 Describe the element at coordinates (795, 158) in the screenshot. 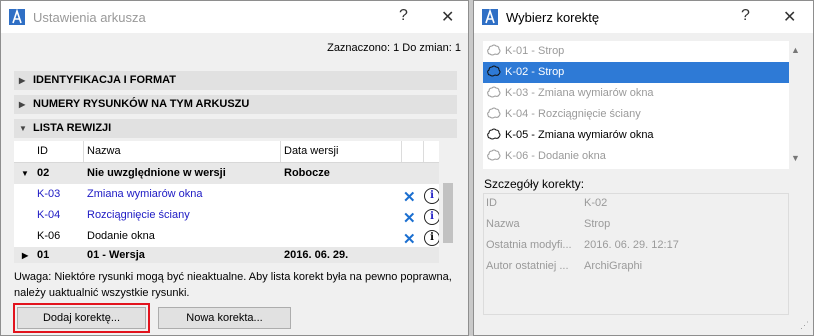

I see `scroll-down-icon: ▼` at that location.